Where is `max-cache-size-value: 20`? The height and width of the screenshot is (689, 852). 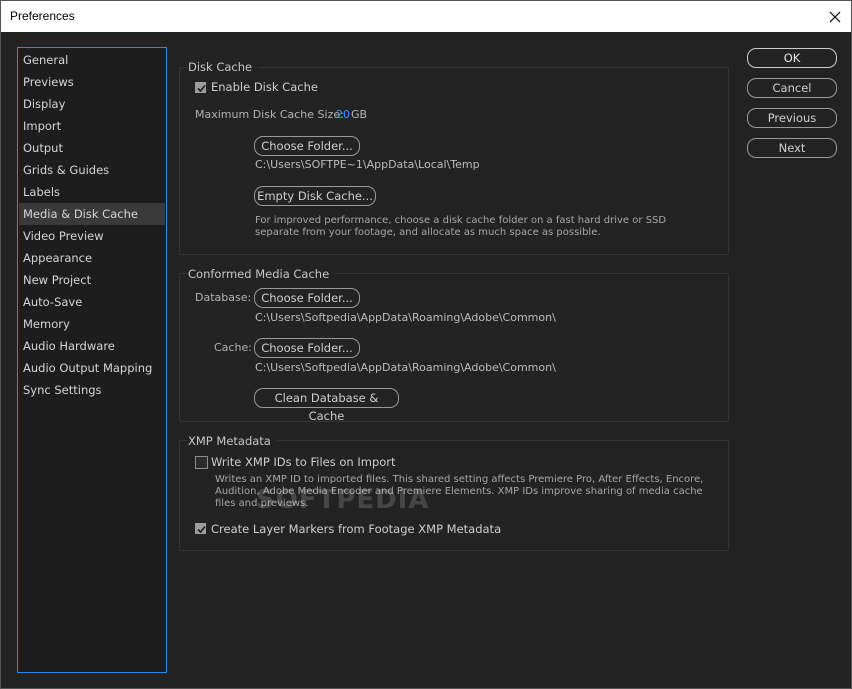 max-cache-size-value: 20 is located at coordinates (343, 114).